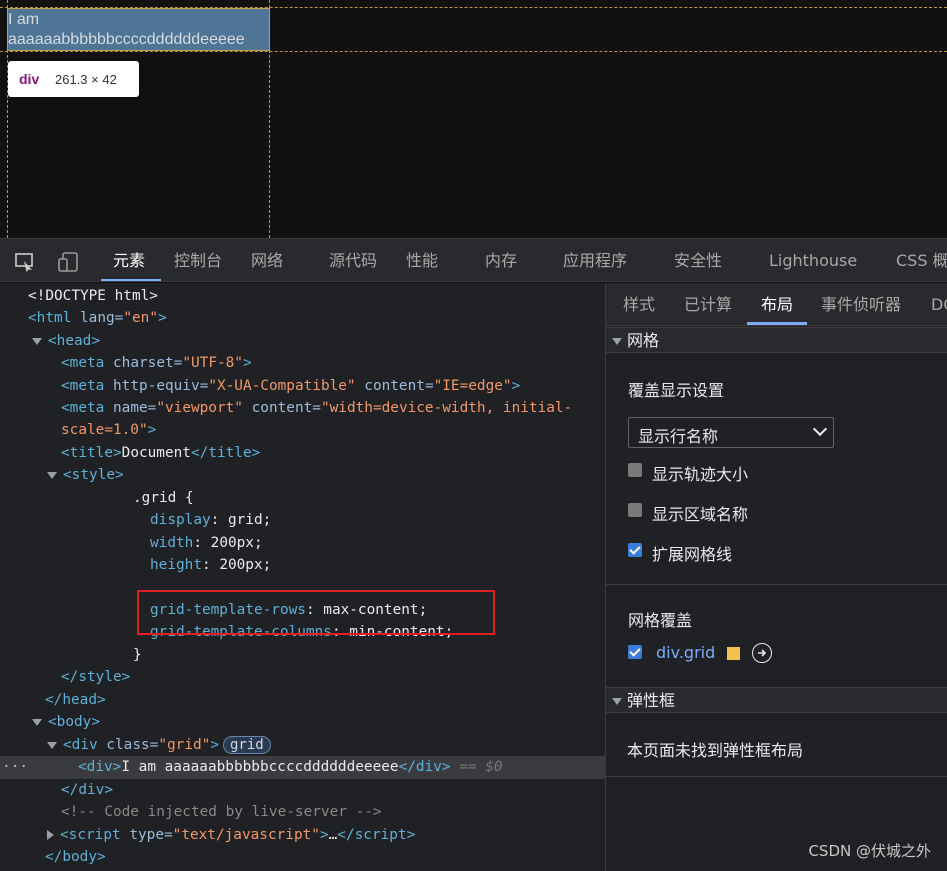 The image size is (947, 871). I want to click on css-decl-display: display: grid;, so click(211, 520).